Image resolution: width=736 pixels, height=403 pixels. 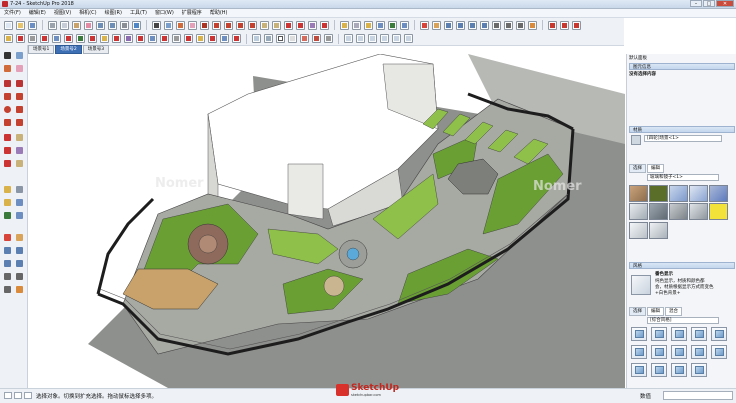 What do you see at coordinates (682, 129) in the screenshot?
I see `materials-header: 材质` at bounding box center [682, 129].